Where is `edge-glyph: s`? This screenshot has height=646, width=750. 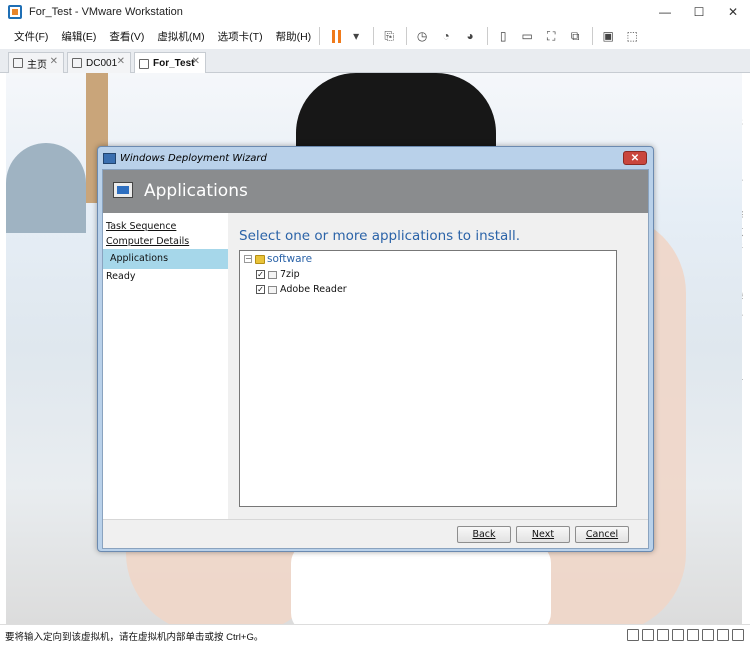 edge-glyph: s is located at coordinates (742, 122).